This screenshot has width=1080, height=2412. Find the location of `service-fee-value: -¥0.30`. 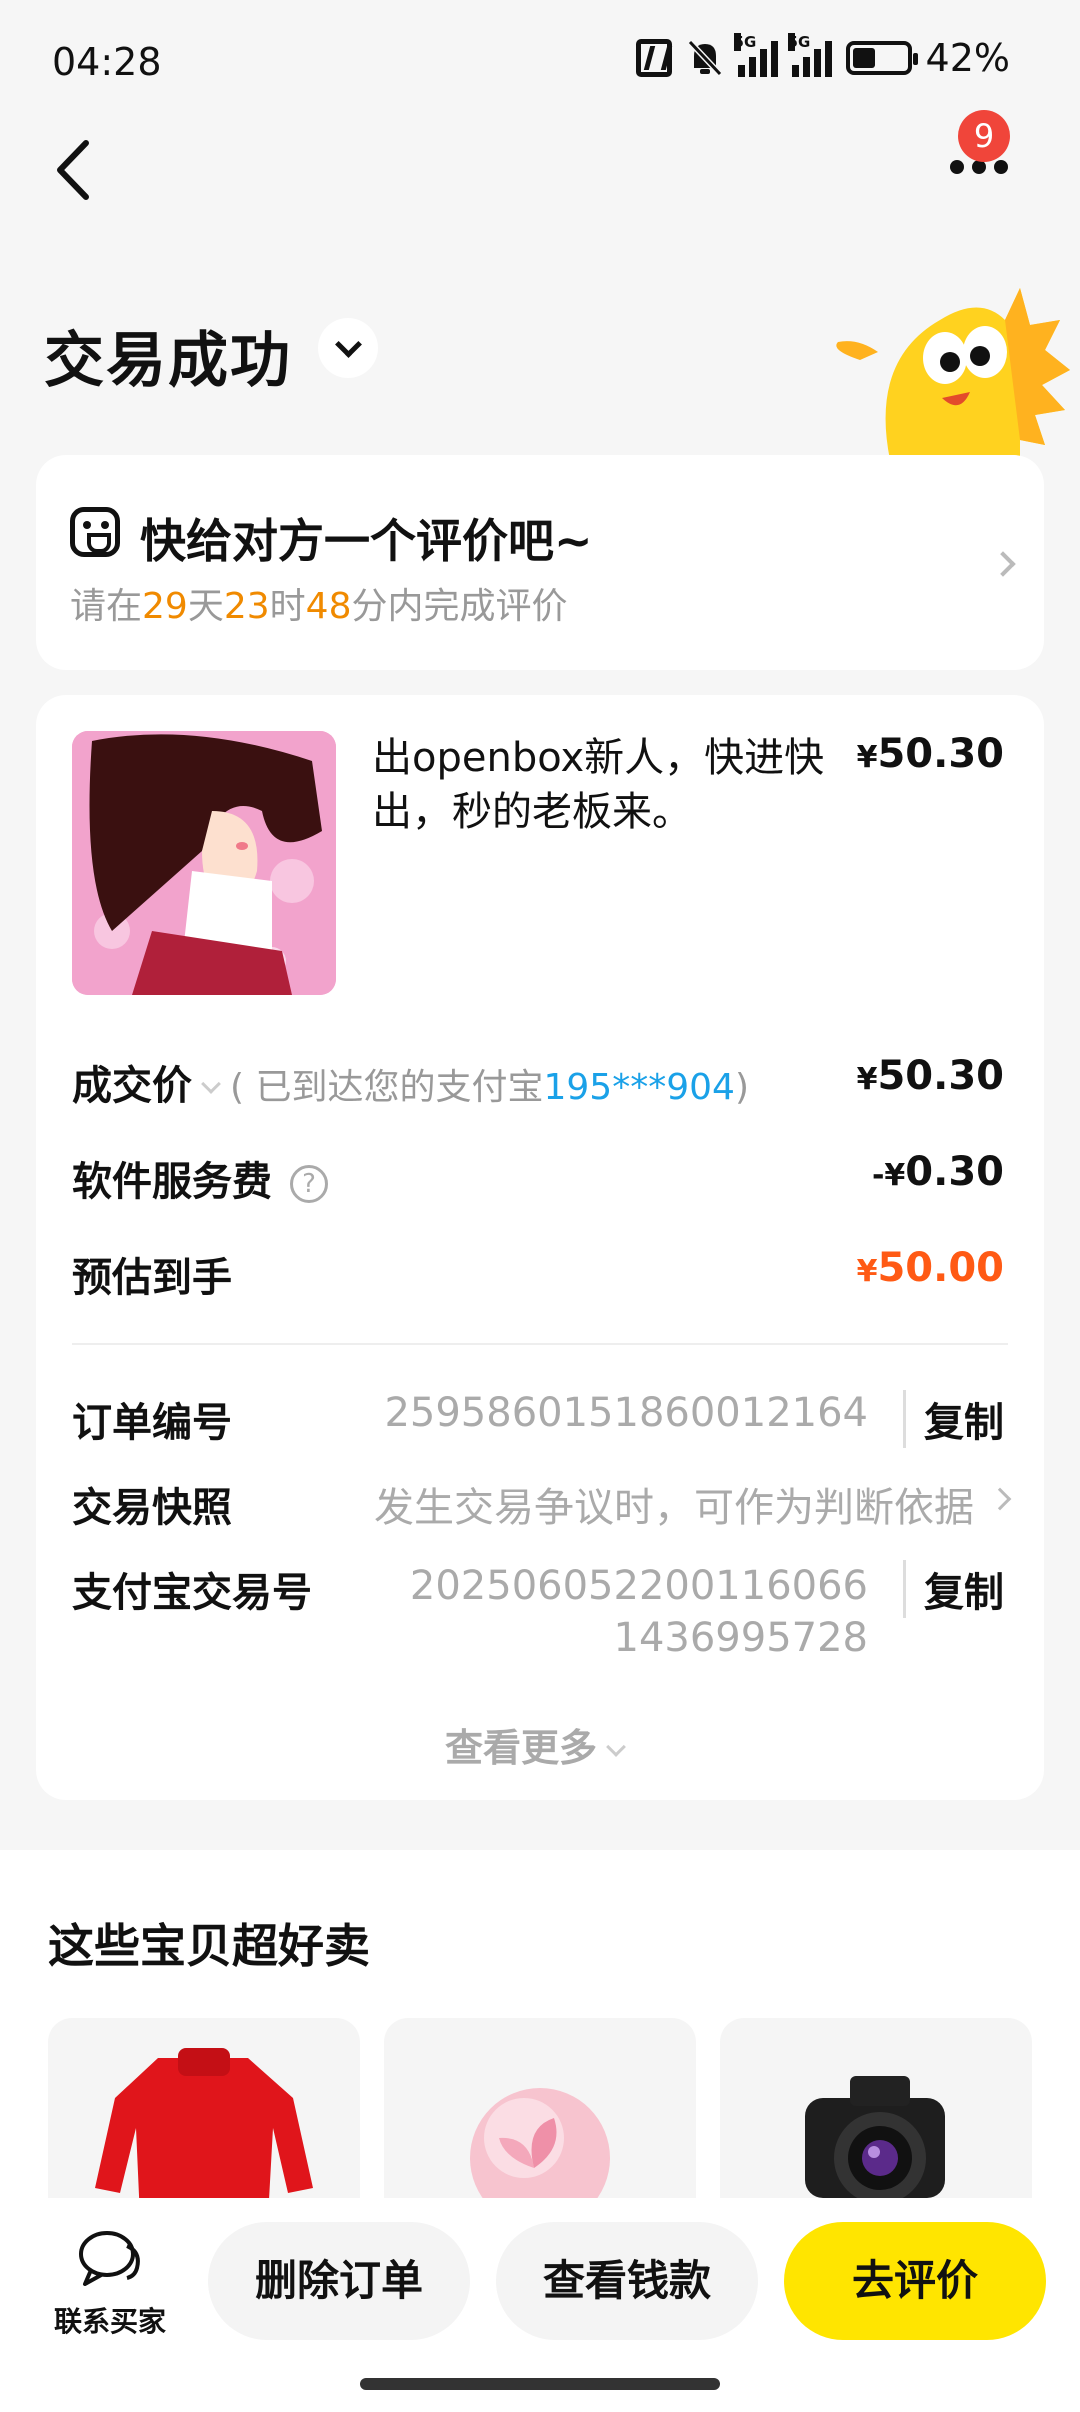

service-fee-value: -¥0.30 is located at coordinates (938, 1172).